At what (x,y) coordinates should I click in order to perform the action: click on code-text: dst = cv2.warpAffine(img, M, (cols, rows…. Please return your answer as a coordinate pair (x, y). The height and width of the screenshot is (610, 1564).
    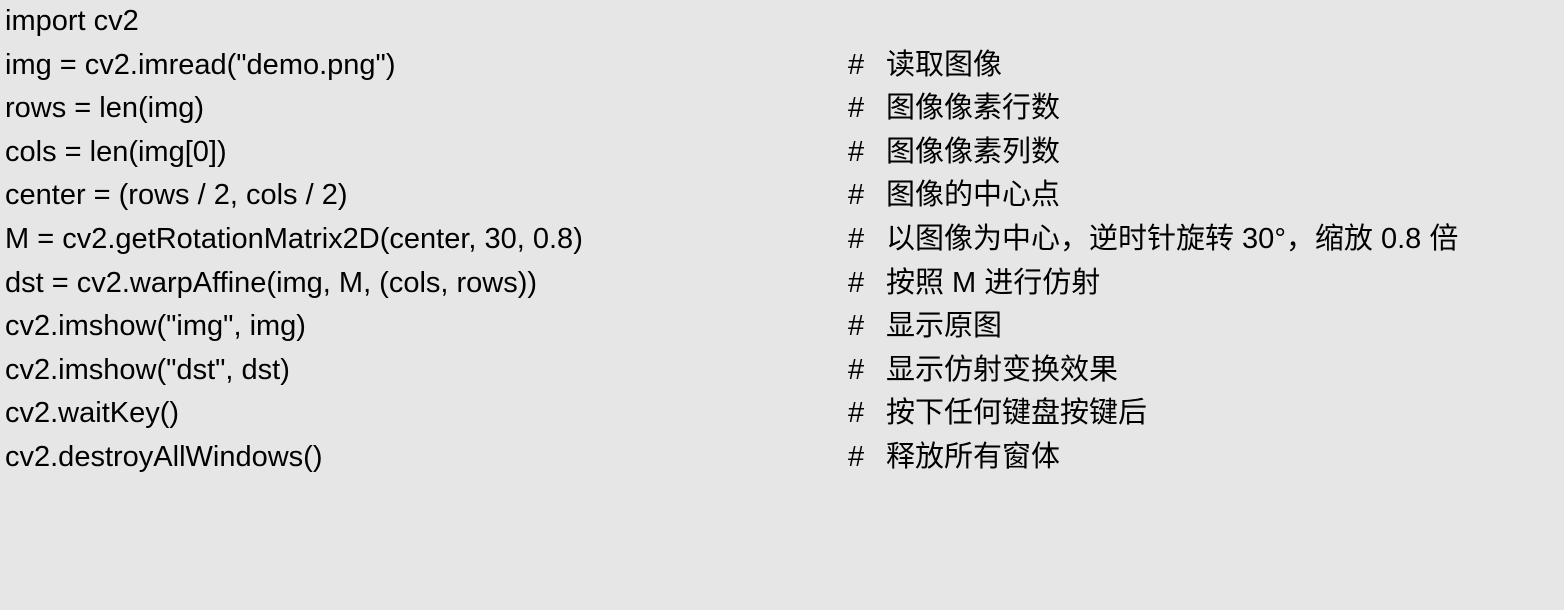
    Looking at the image, I should click on (271, 282).